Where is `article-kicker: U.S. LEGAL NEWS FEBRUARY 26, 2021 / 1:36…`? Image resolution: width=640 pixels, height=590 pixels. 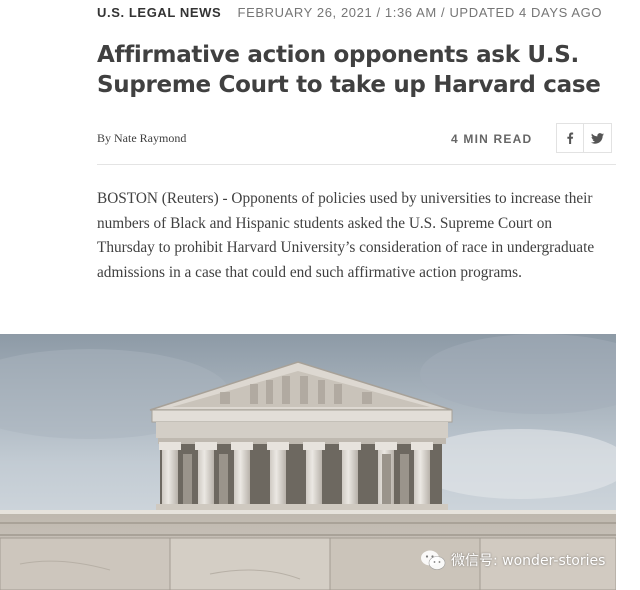
article-kicker: U.S. LEGAL NEWS FEBRUARY 26, 2021 / 1:36… is located at coordinates (349, 12).